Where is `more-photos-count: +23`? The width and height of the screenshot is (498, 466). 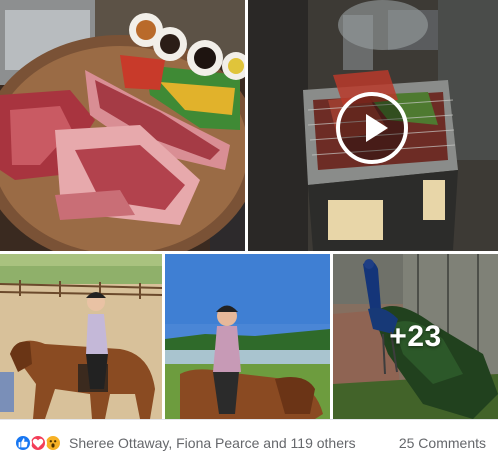 more-photos-count: +23 is located at coordinates (415, 336).